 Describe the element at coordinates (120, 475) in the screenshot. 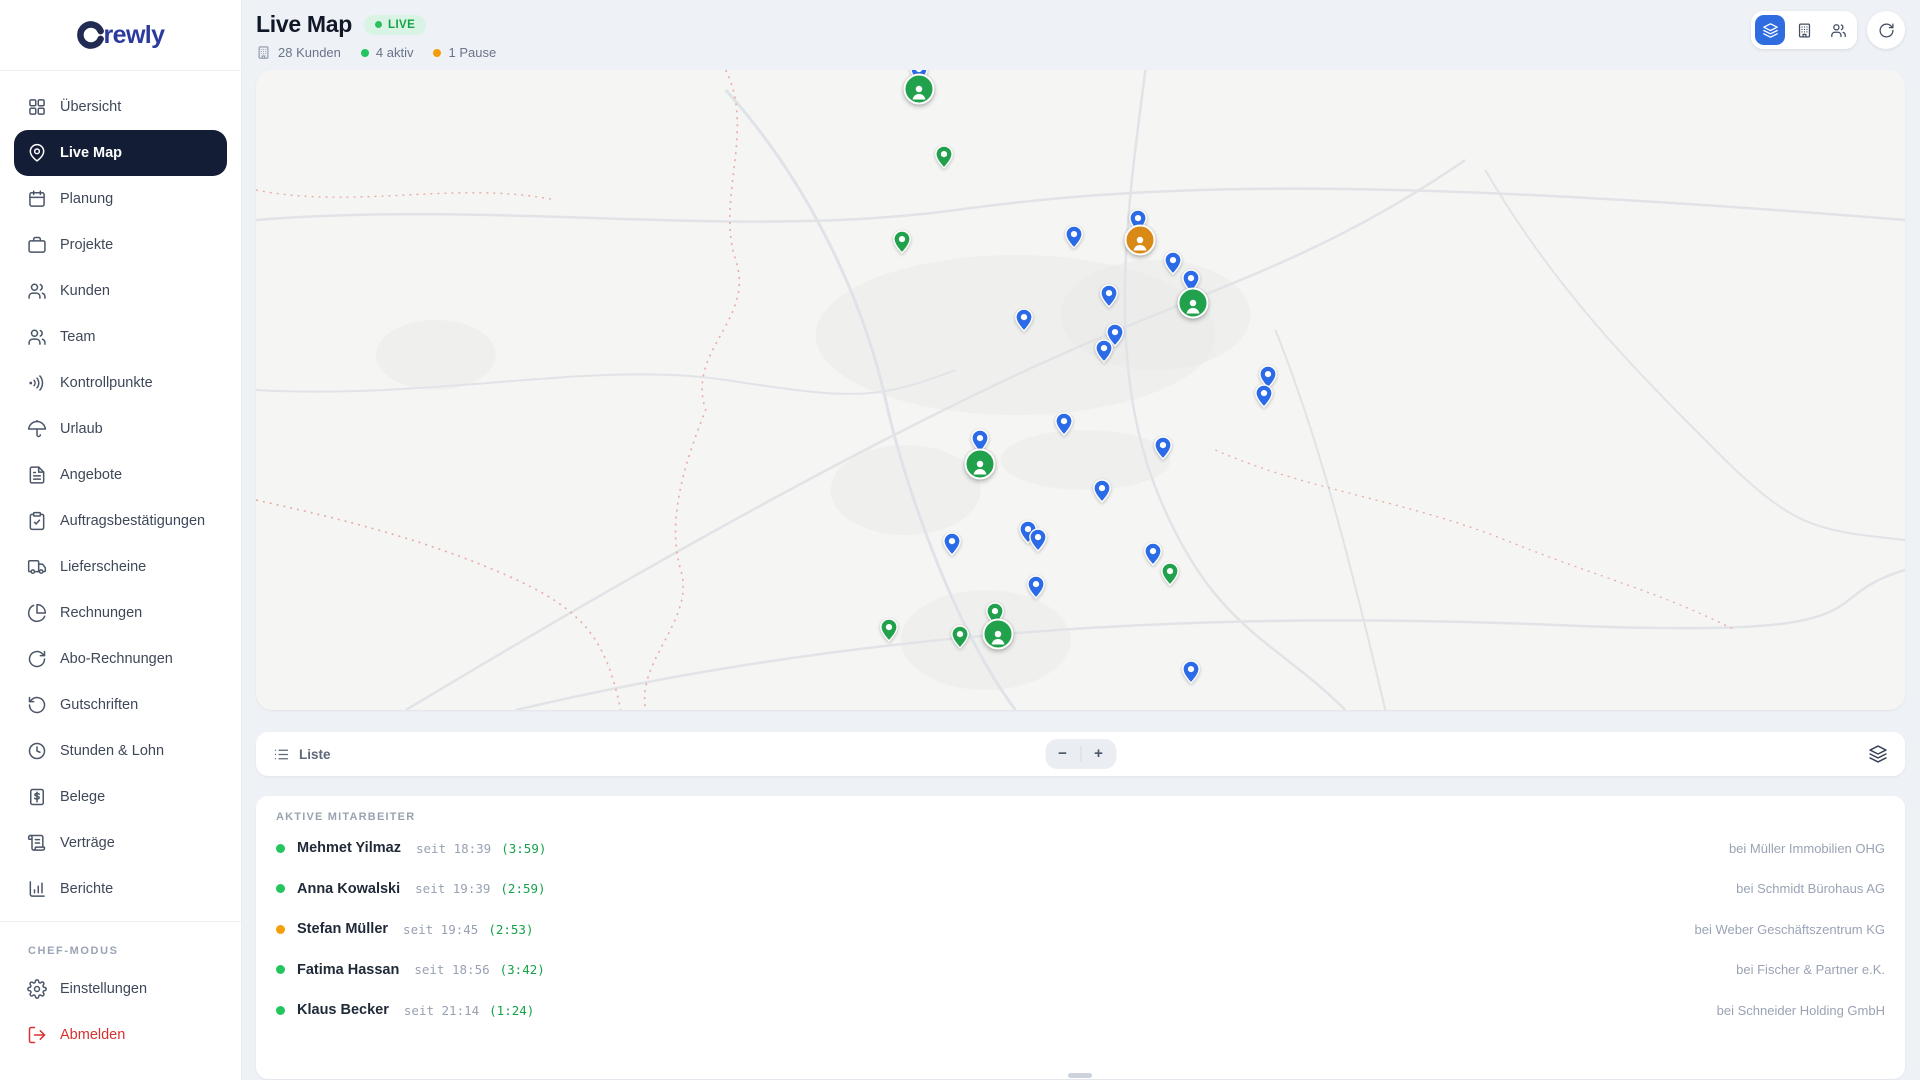

I see `sidebar-item-angebote: Angebote` at that location.